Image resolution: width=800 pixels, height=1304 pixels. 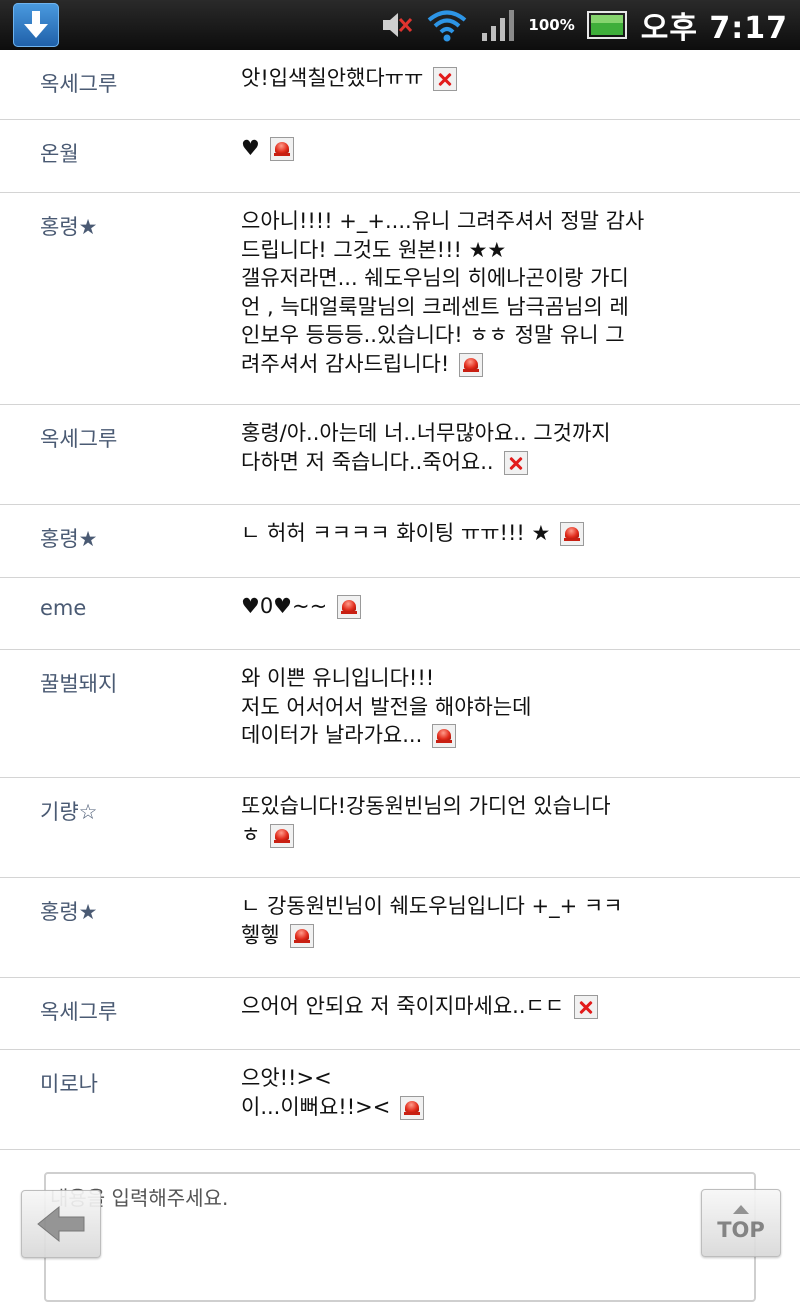 I want to click on back-button, so click(x=61, y=1224).